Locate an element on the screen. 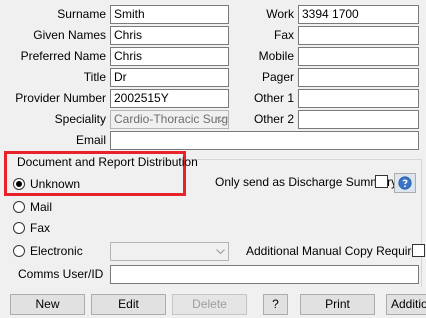 The height and width of the screenshot is (318, 426). surname-field: Smith is located at coordinates (169, 14).